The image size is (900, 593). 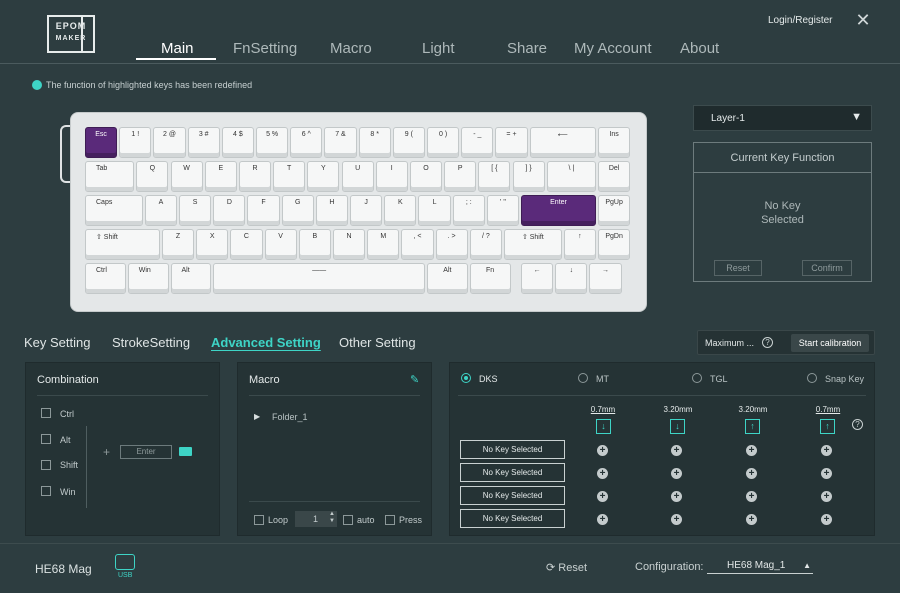 I want to click on combination-key-input: Enter, so click(x=146, y=452).